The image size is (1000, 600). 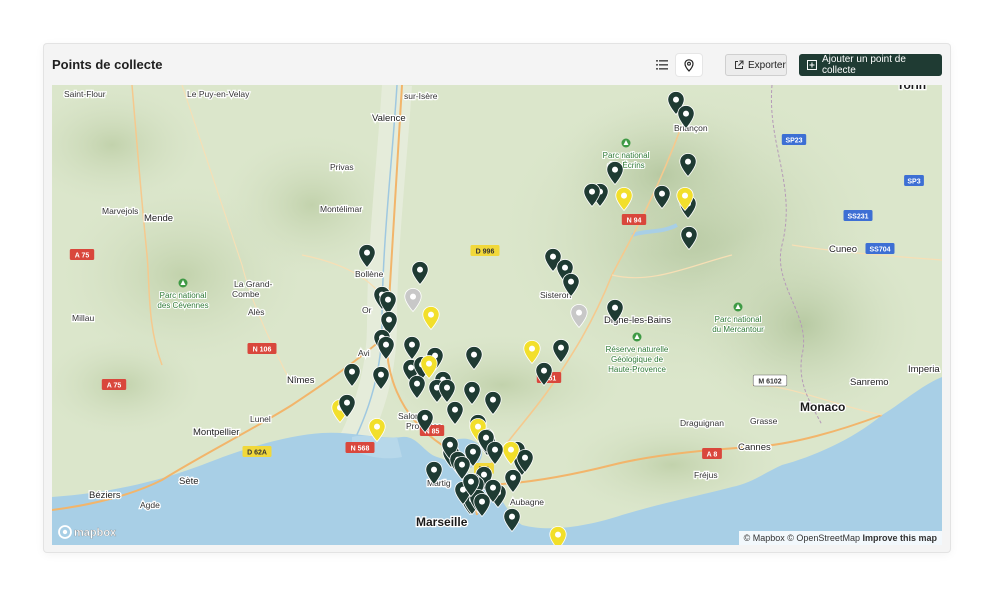 I want to click on road-shield: D 996, so click(x=485, y=250).